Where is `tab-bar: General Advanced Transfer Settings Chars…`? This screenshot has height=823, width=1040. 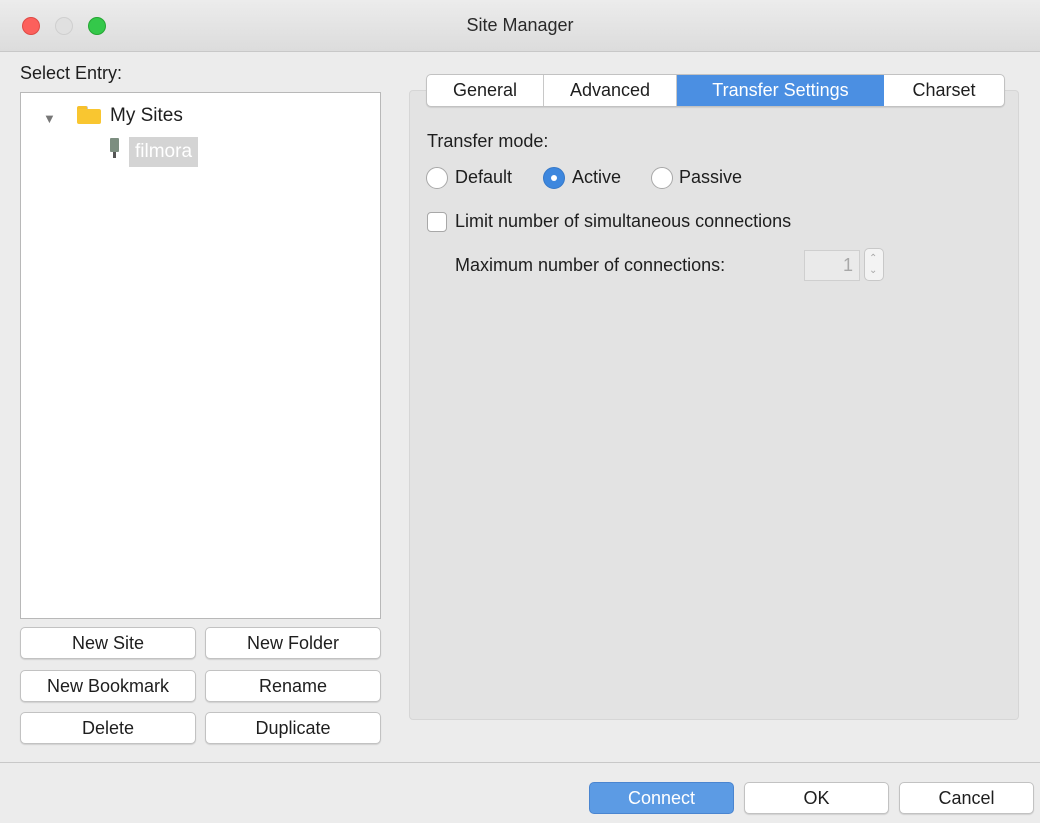
tab-bar: General Advanced Transfer Settings Chars… is located at coordinates (715, 90).